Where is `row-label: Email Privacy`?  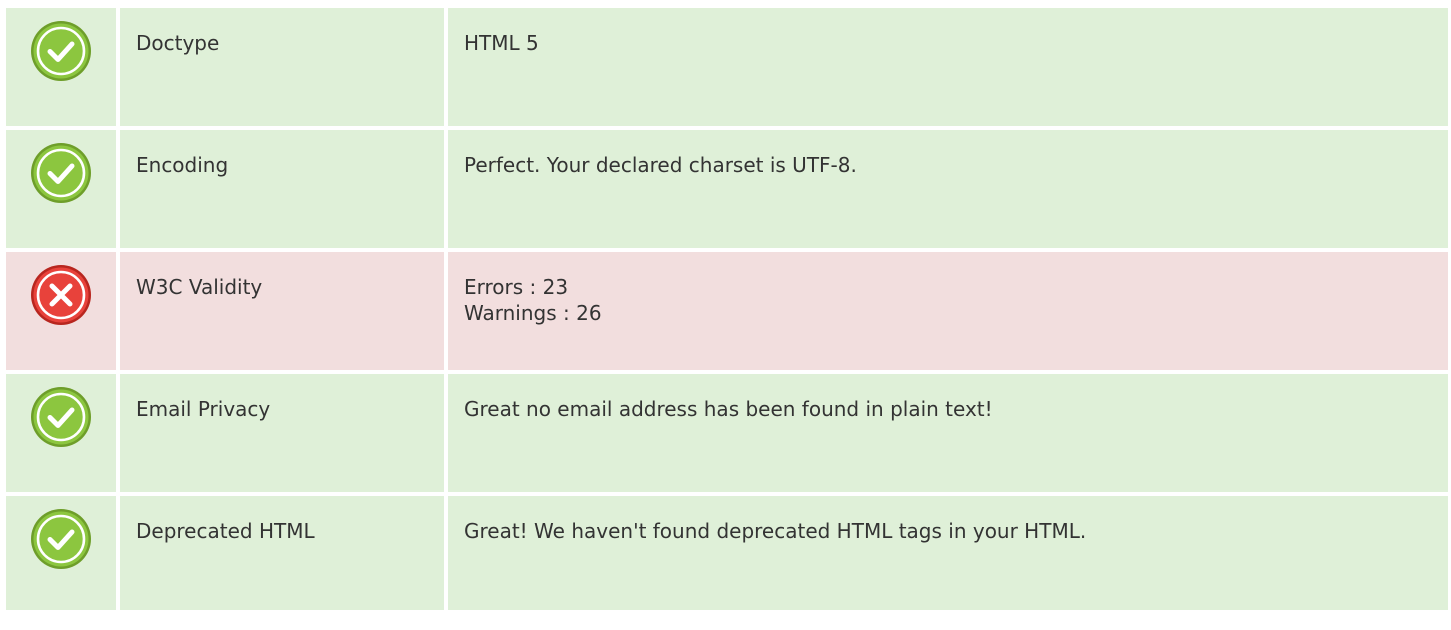 row-label: Email Privacy is located at coordinates (282, 433).